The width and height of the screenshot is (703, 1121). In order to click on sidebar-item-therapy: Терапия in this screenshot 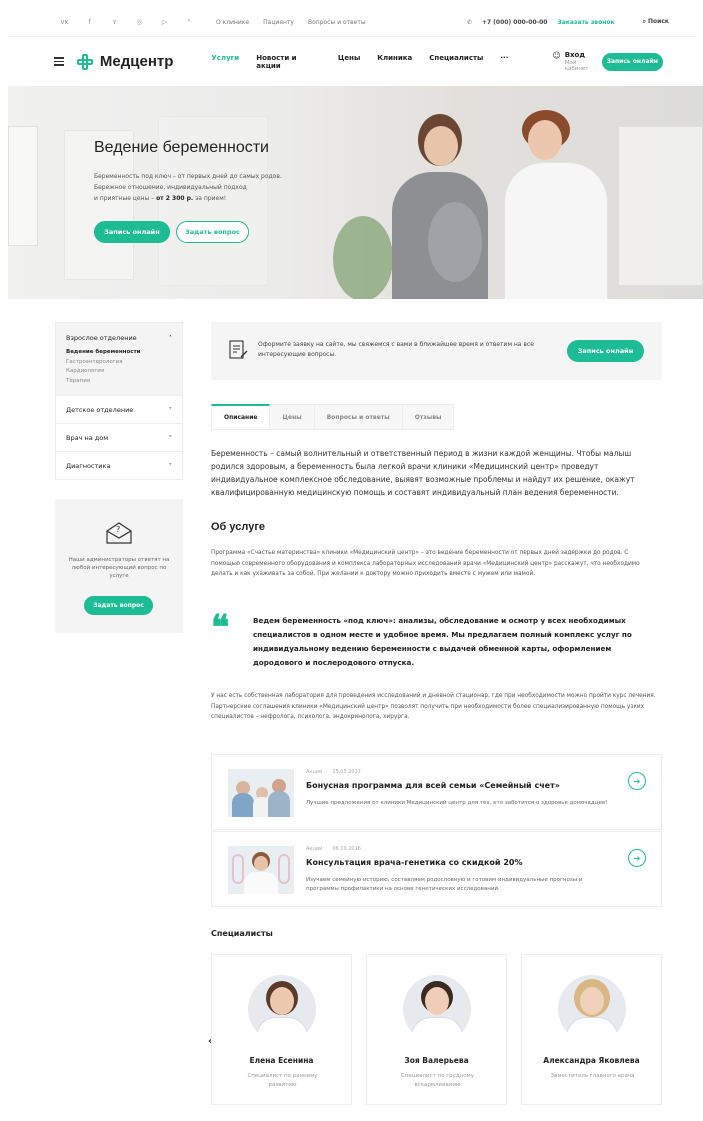, I will do `click(119, 382)`.